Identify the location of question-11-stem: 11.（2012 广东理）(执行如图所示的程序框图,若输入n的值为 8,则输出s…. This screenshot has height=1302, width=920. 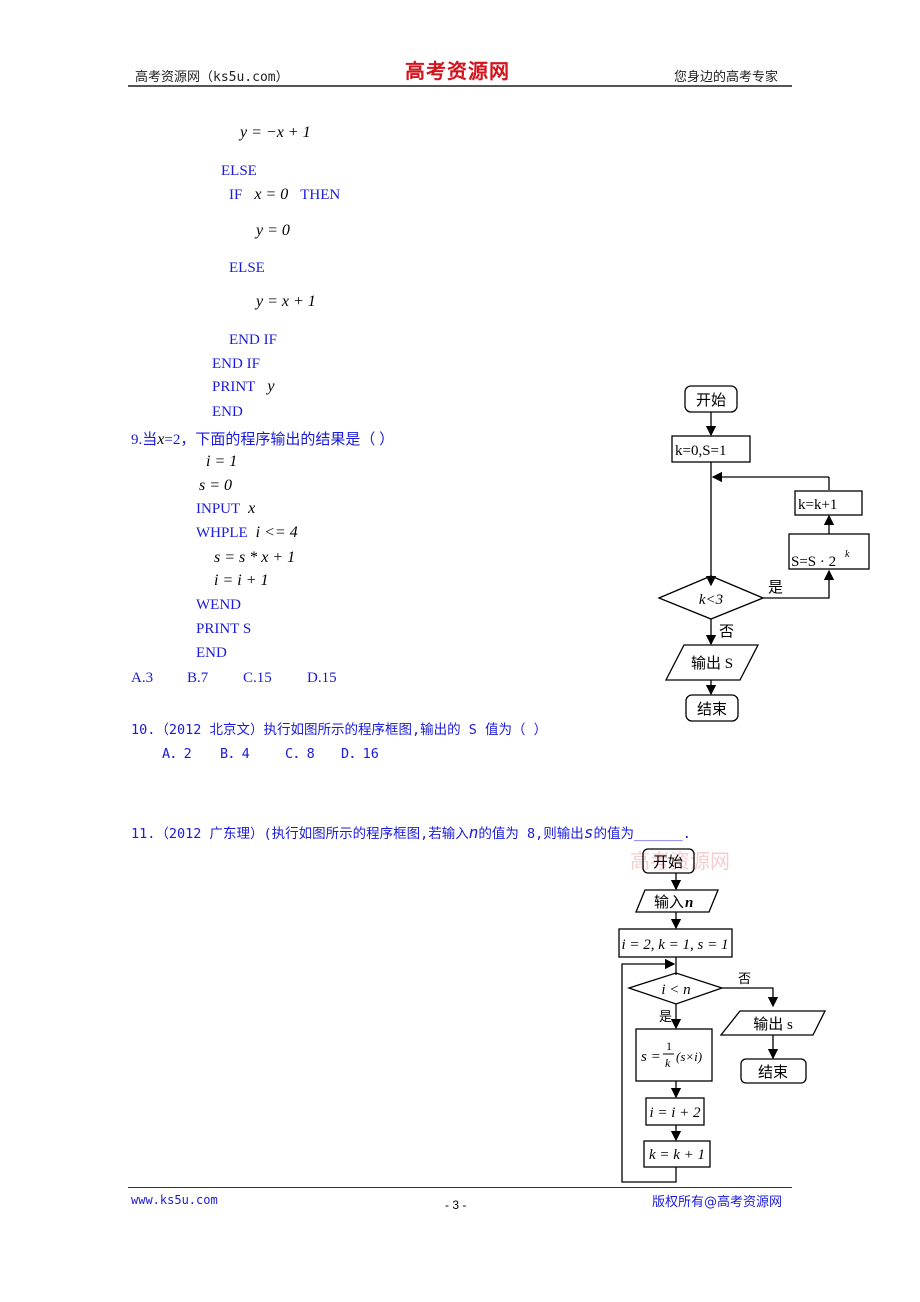
(411, 832).